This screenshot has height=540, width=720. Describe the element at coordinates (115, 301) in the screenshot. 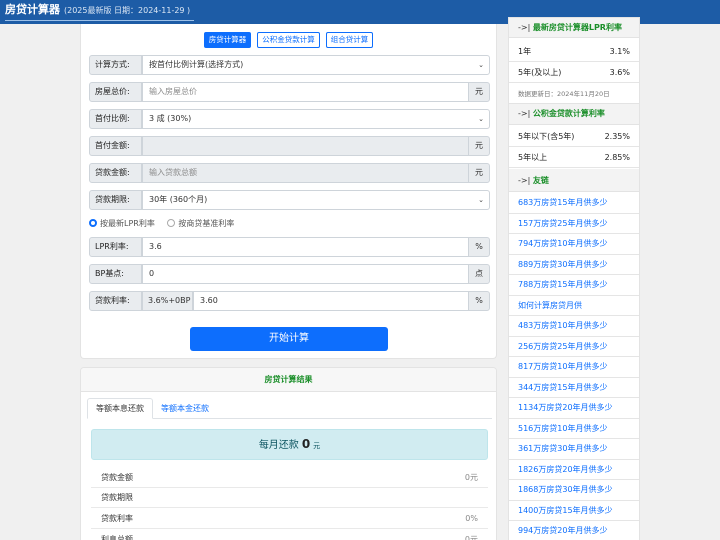

I see `rate-label: 贷款利率:` at that location.